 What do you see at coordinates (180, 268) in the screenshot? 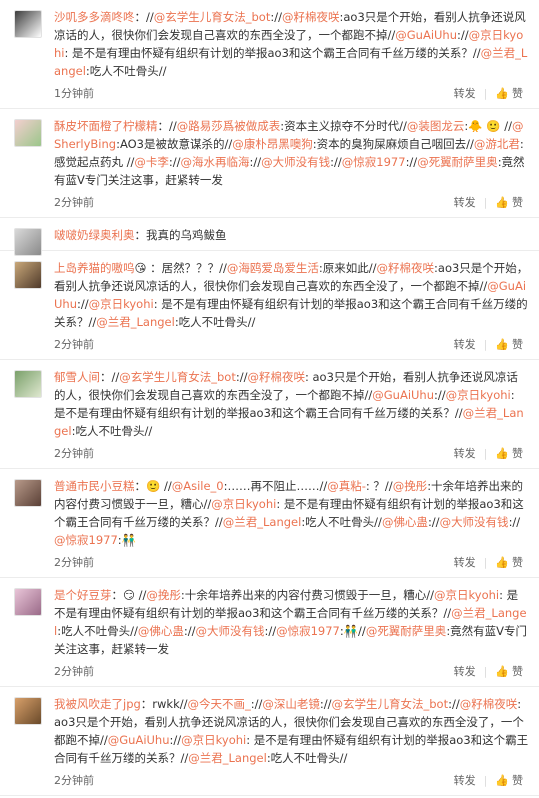
I see `comment-body-text: 😘 ：居然？？？//` at bounding box center [180, 268].